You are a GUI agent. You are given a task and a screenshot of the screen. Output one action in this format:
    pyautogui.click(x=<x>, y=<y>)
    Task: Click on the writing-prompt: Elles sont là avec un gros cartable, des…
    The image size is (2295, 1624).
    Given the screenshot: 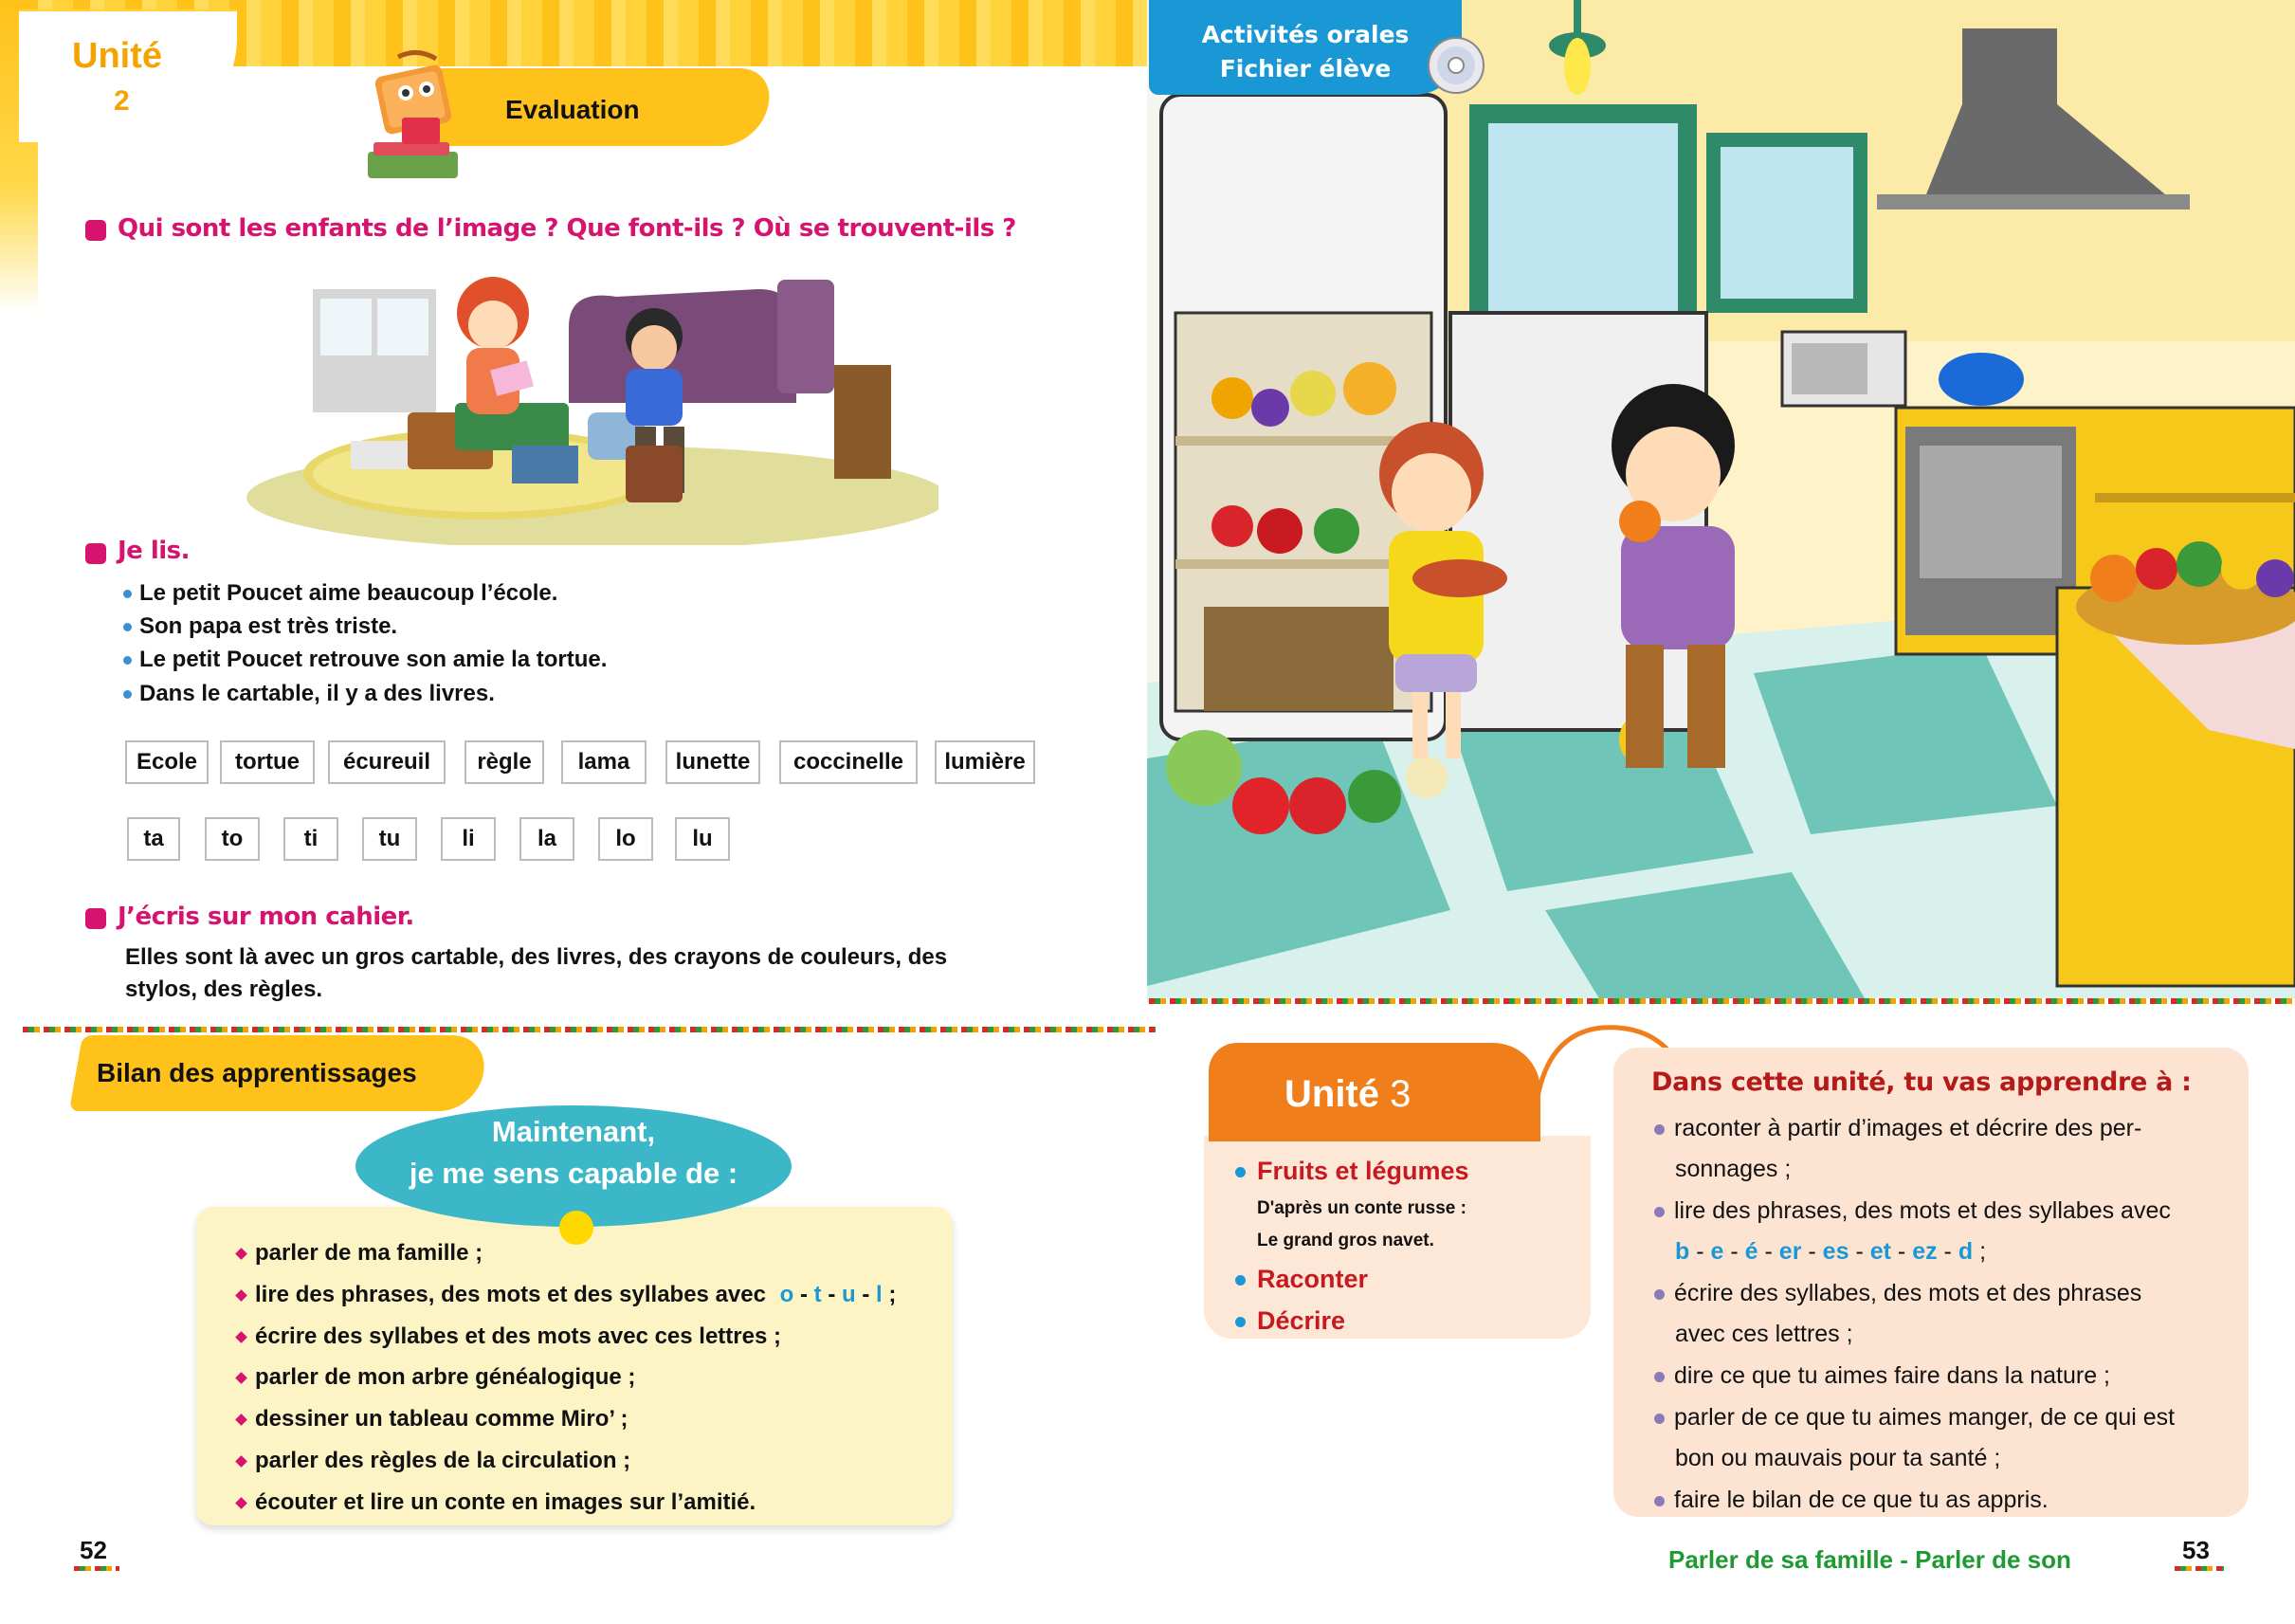 What is the action you would take?
    pyautogui.click(x=537, y=973)
    